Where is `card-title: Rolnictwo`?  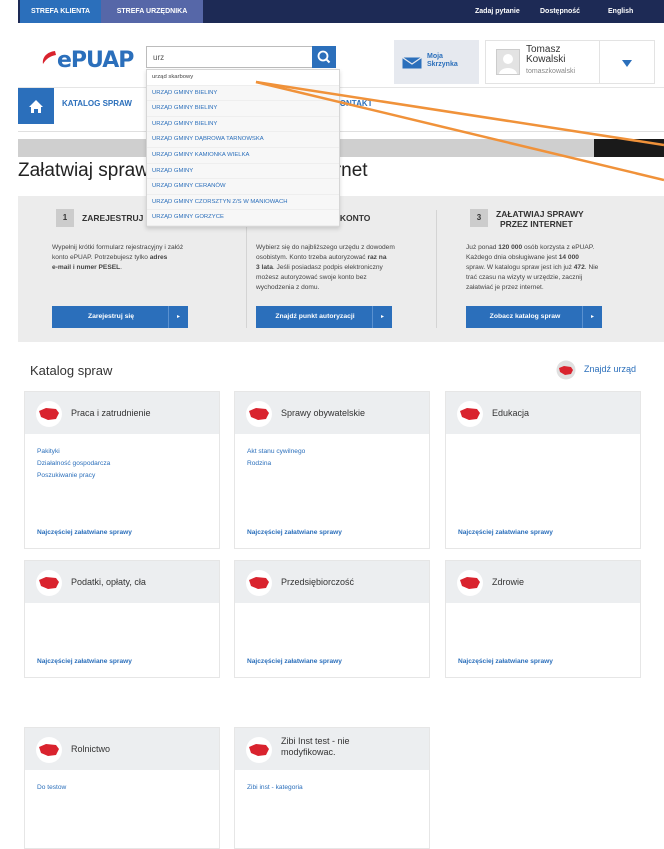
card-title: Rolnictwo is located at coordinates (91, 749).